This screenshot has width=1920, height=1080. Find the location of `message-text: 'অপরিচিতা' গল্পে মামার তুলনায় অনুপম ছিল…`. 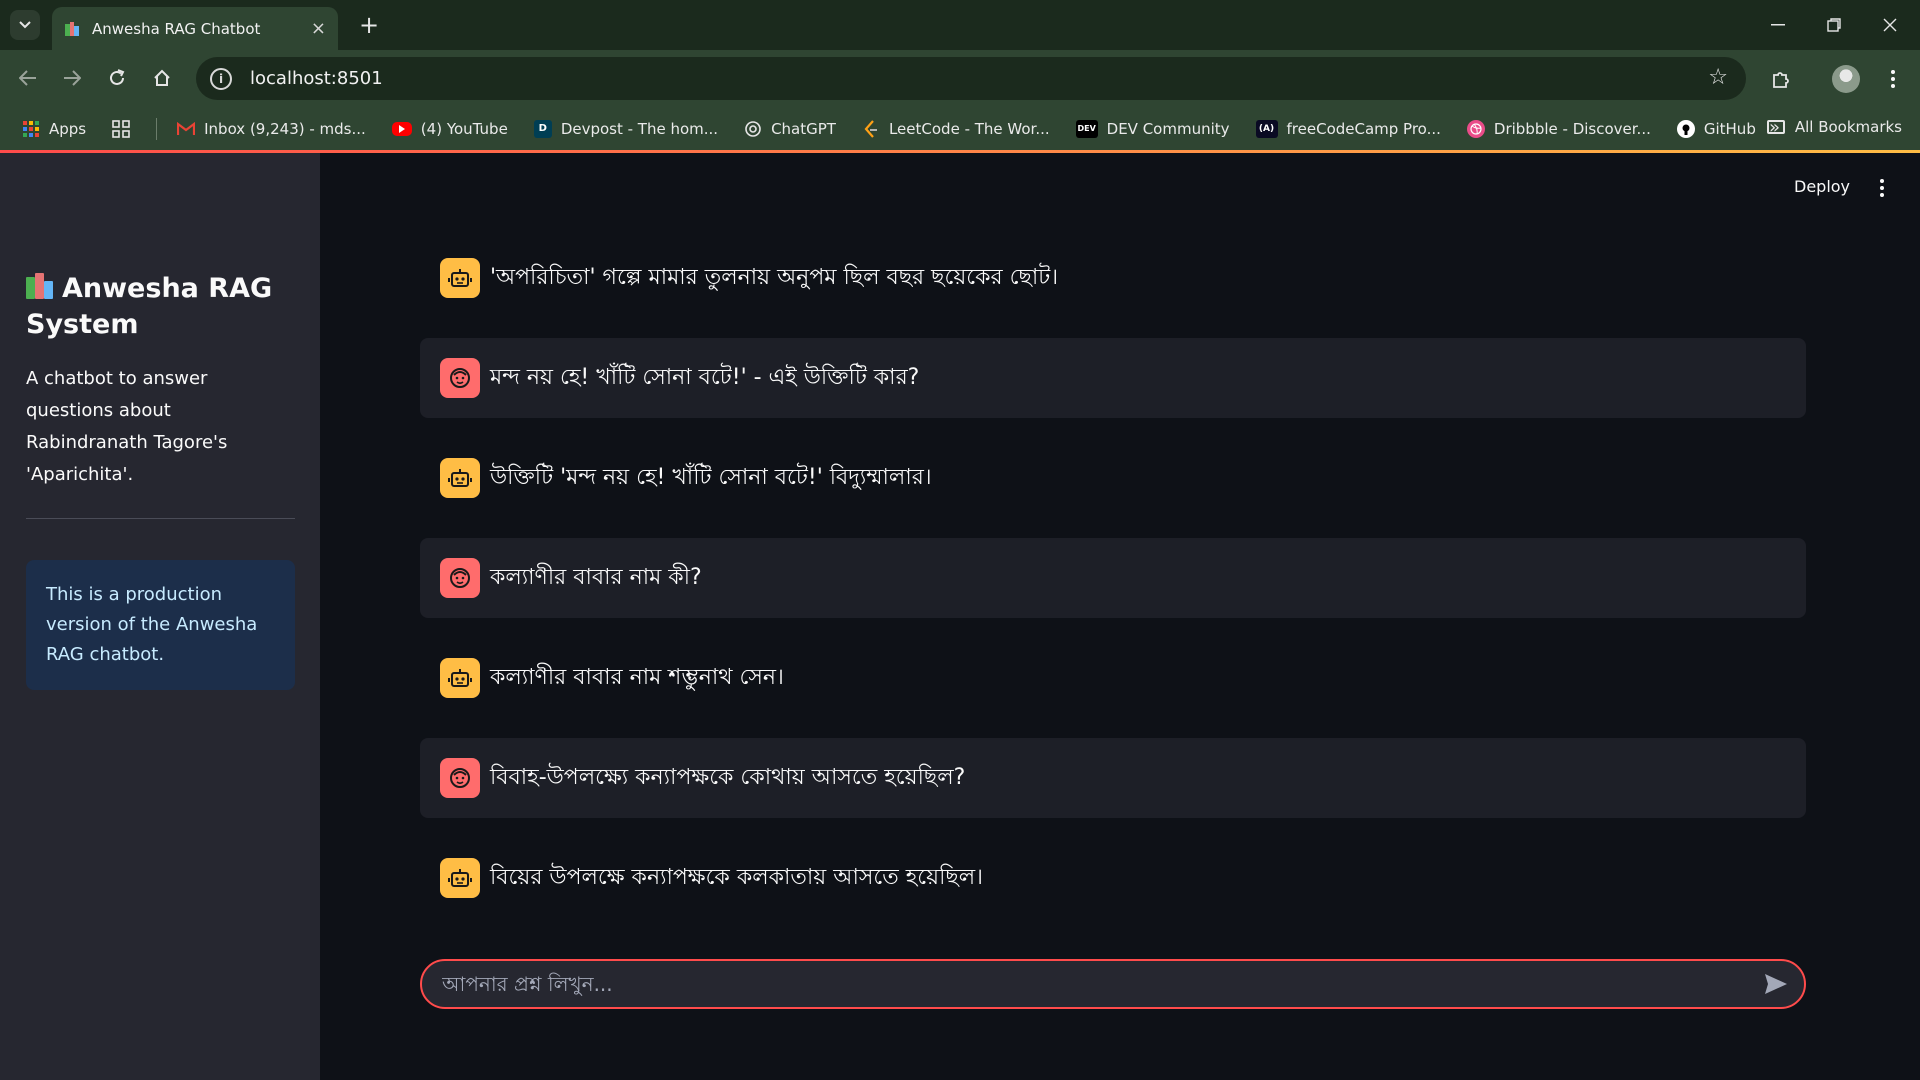

message-text: 'অপরিচিতা' গল্পে মামার তুলনায় অনুপম ছিল… is located at coordinates (774, 277).